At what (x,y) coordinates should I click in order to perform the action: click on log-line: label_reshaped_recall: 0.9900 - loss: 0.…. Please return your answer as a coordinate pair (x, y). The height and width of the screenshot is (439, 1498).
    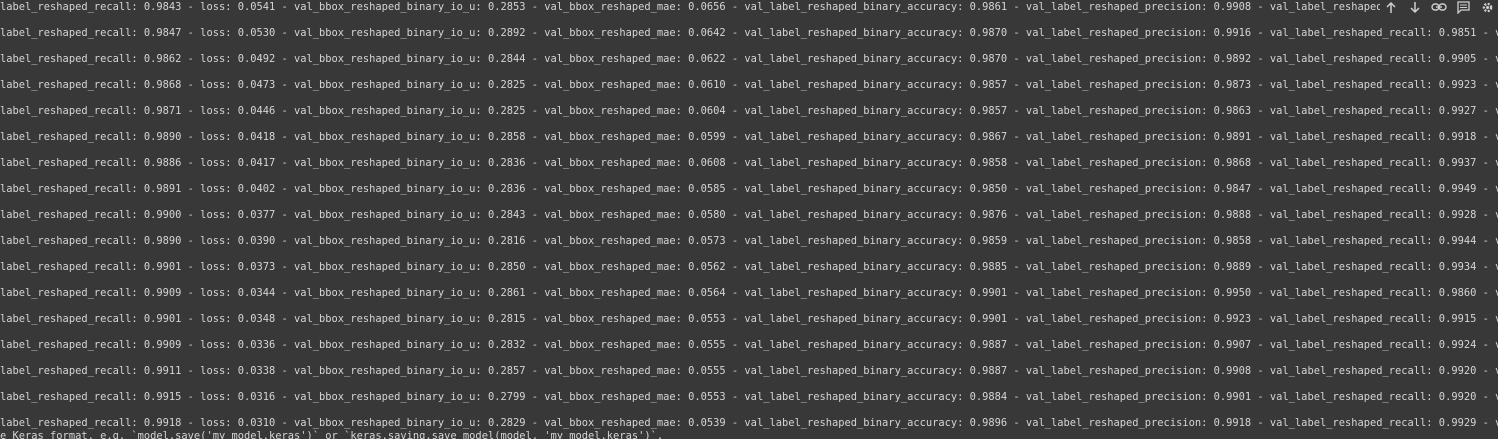
    Looking at the image, I should click on (749, 215).